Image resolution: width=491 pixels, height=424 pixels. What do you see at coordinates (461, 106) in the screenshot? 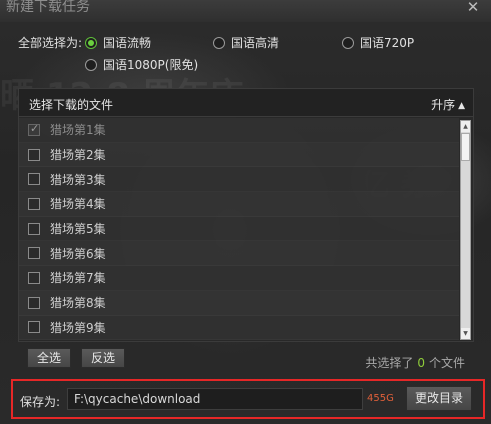
I see `triangle-up-icon: ▲` at bounding box center [461, 106].